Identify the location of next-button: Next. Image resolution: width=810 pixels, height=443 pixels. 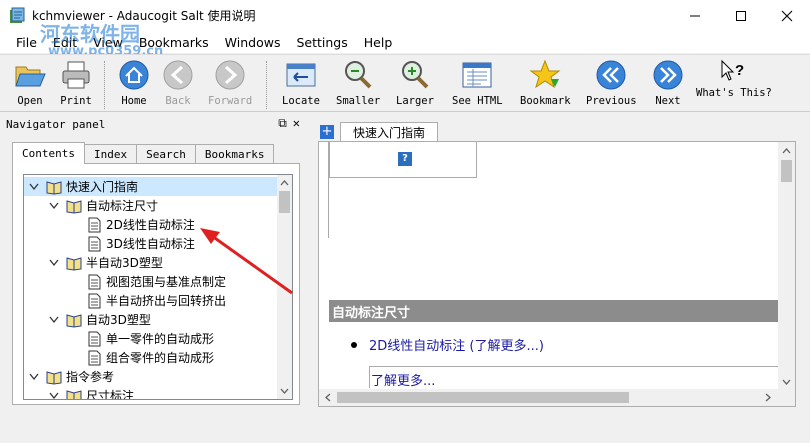
(668, 85).